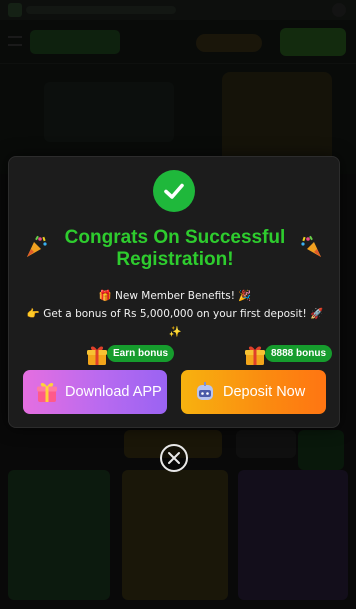  I want to click on close-dialog-button, so click(174, 458).